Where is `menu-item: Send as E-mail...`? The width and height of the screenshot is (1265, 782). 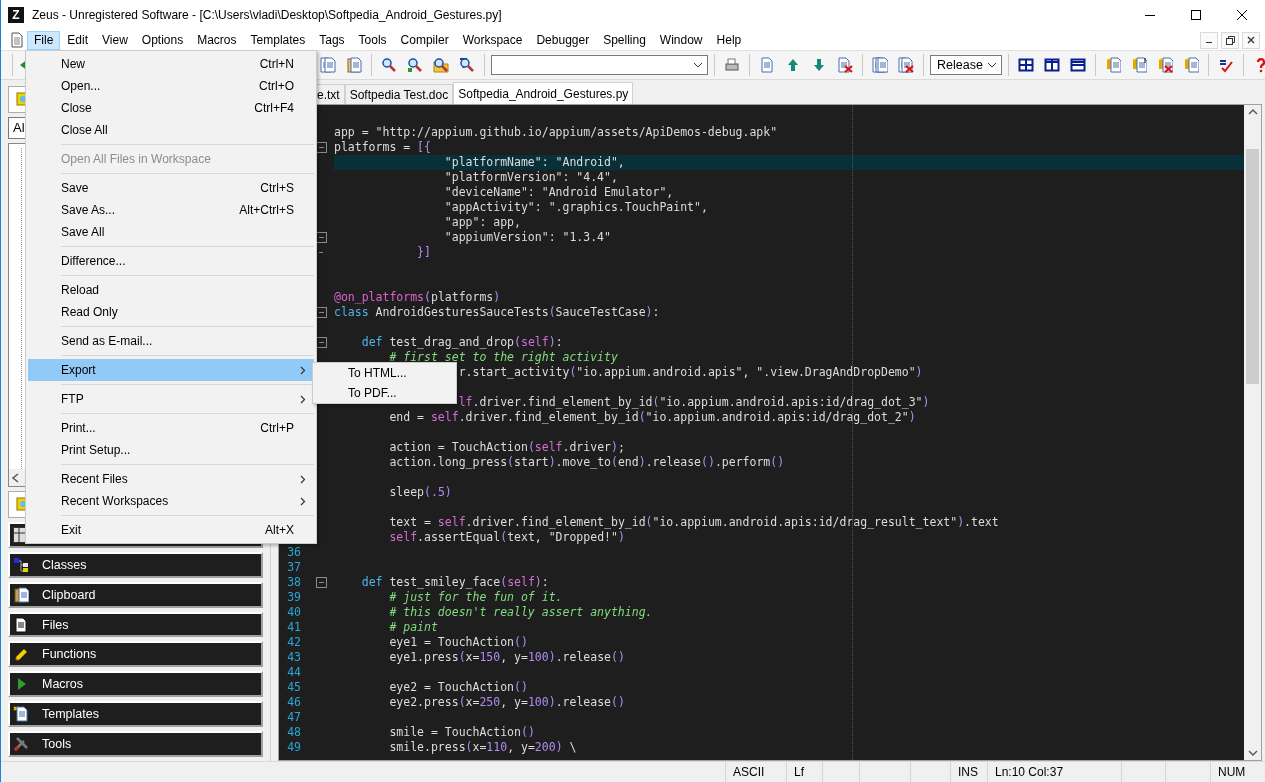
menu-item: Send as E-mail... is located at coordinates (171, 341).